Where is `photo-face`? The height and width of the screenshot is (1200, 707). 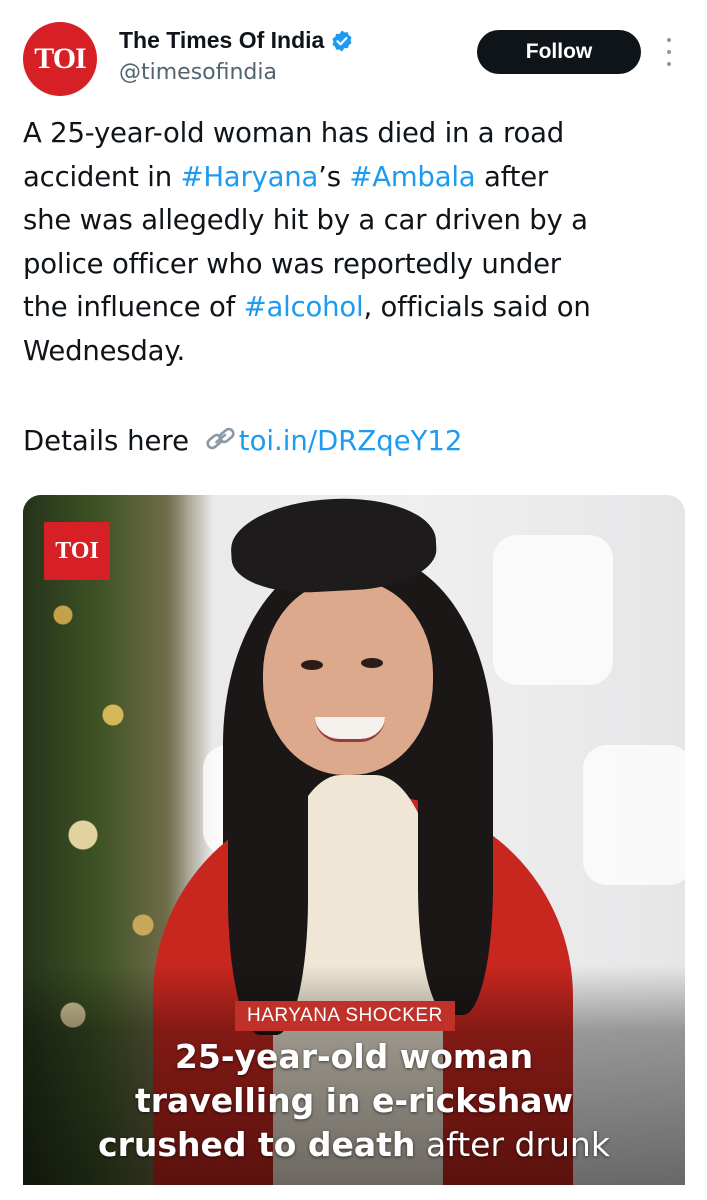 photo-face is located at coordinates (348, 677).